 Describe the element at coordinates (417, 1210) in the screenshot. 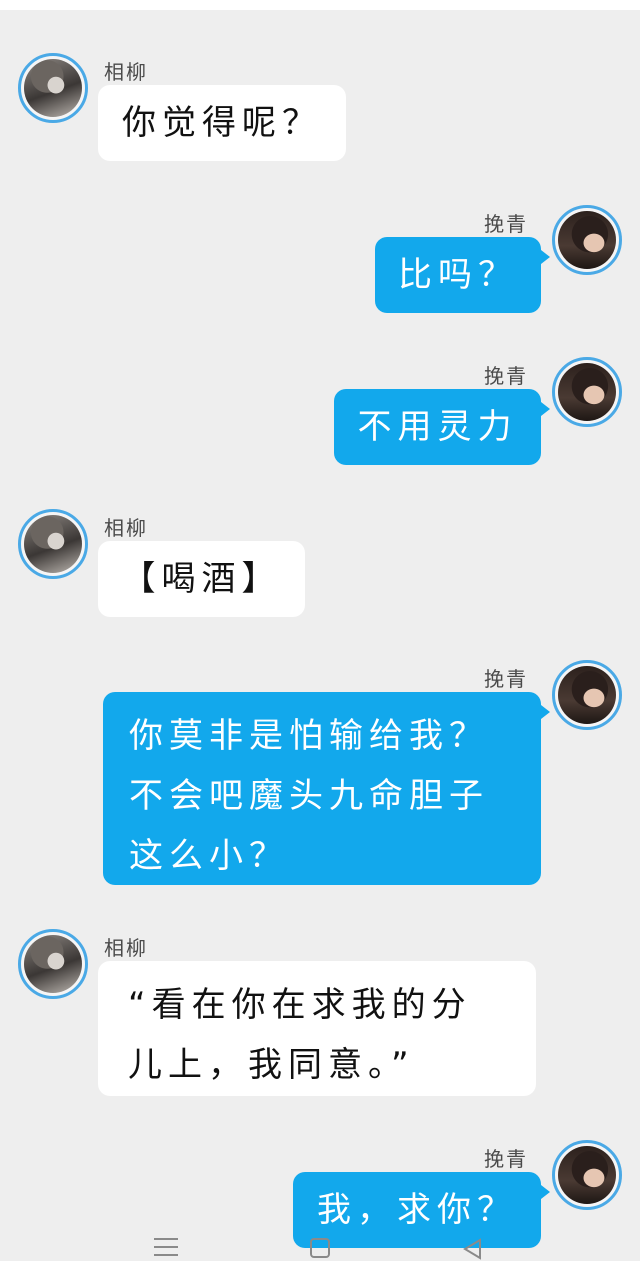

I see `message-text: 我，求你？` at that location.